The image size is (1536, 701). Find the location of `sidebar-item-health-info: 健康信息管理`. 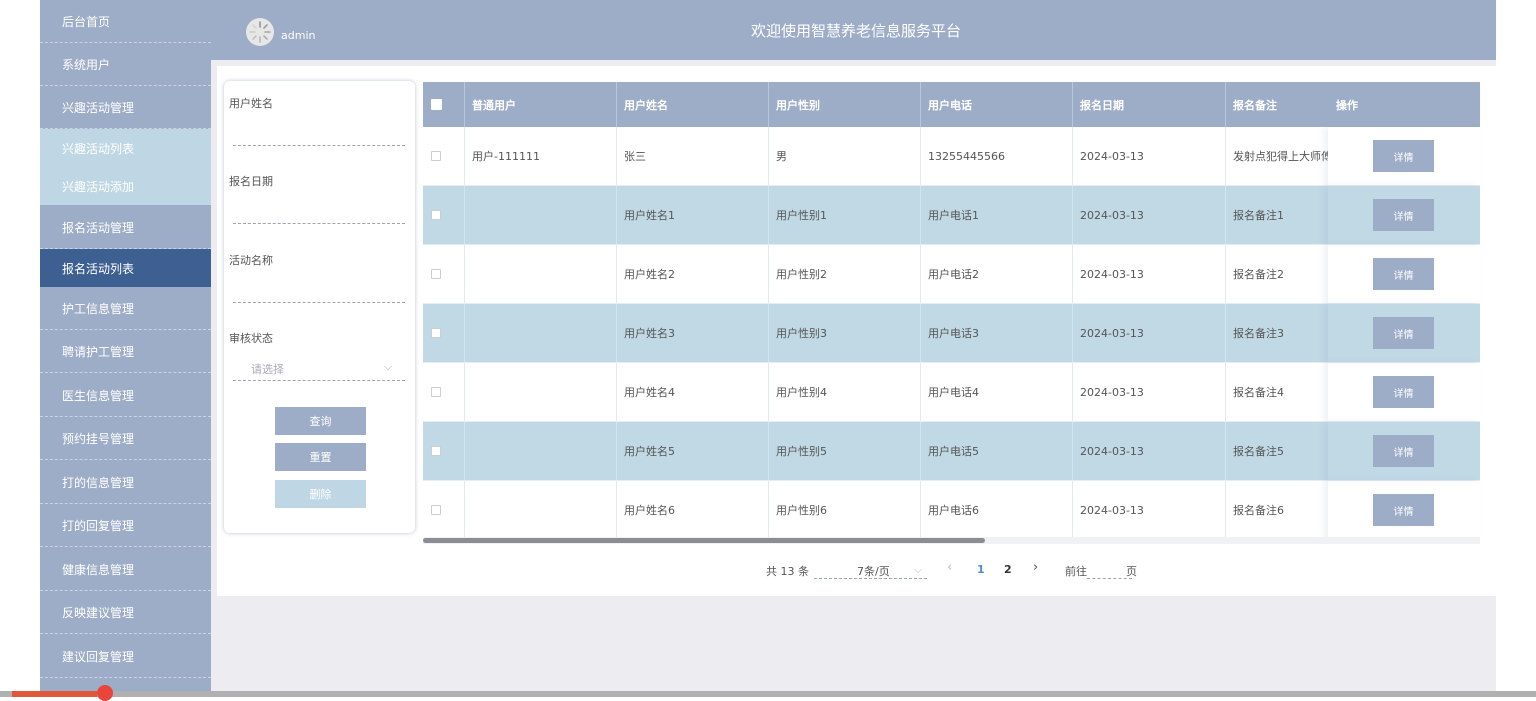

sidebar-item-health-info: 健康信息管理 is located at coordinates (125, 569).